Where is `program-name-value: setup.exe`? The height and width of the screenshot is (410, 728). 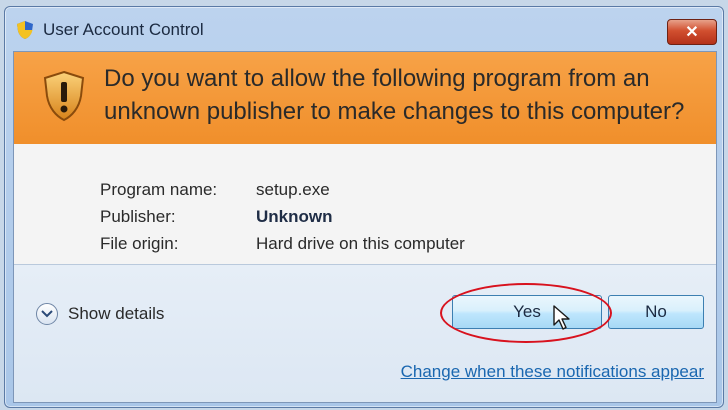 program-name-value: setup.exe is located at coordinates (293, 189).